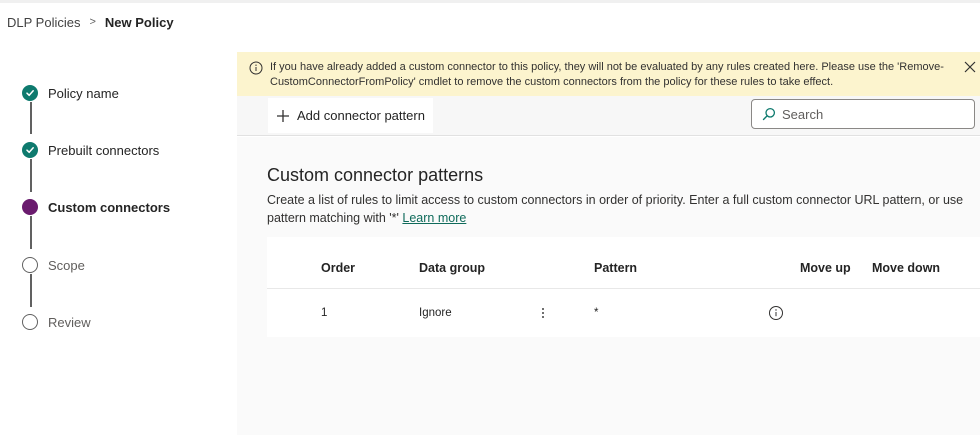 The width and height of the screenshot is (980, 435). I want to click on cell-pattern: *, so click(596, 313).